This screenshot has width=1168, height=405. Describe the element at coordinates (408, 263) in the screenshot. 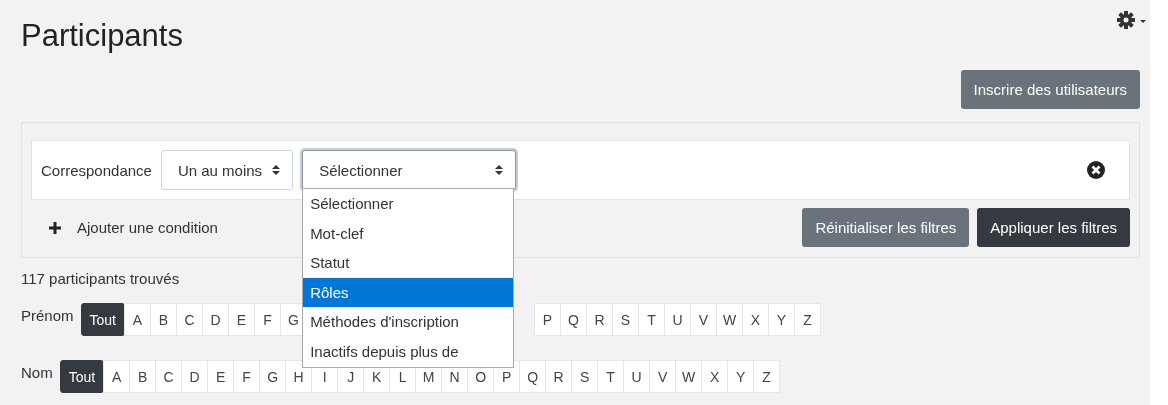

I see `dropdown-option: Statut` at that location.